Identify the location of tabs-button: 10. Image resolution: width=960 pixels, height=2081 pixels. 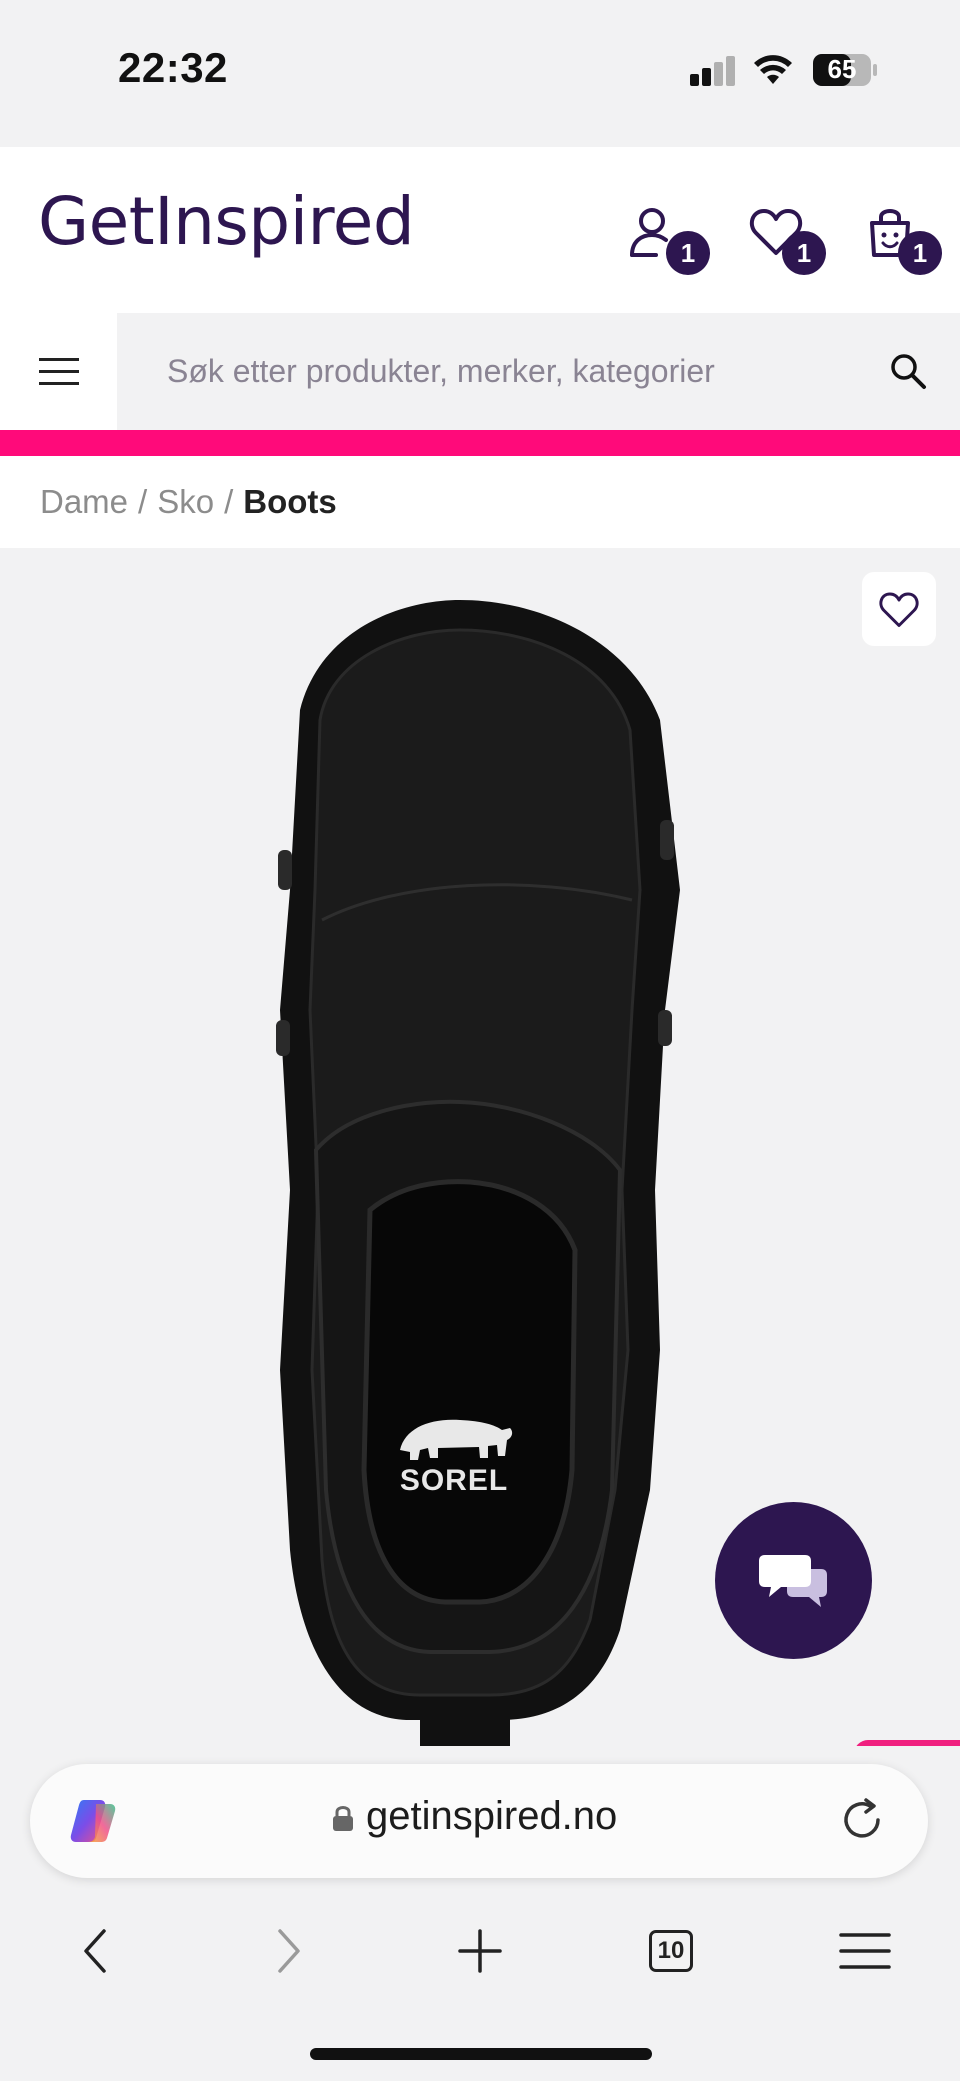
(671, 1951).